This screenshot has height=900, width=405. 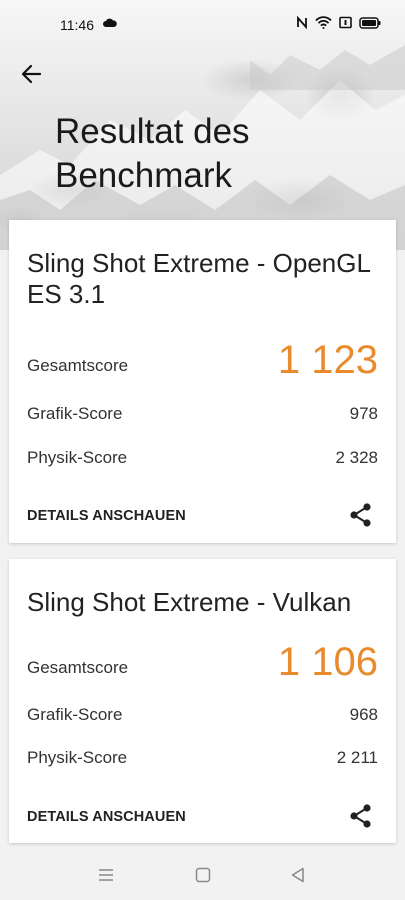 I want to click on system-nav-bar, so click(x=202, y=876).